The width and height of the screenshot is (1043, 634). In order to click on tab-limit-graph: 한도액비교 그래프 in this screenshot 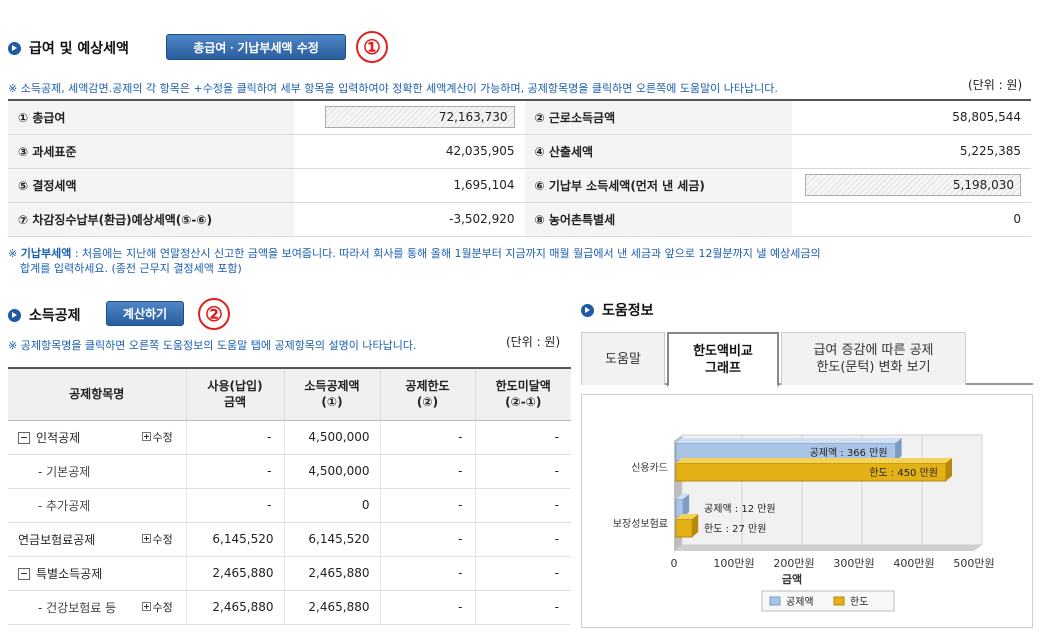, I will do `click(723, 359)`.